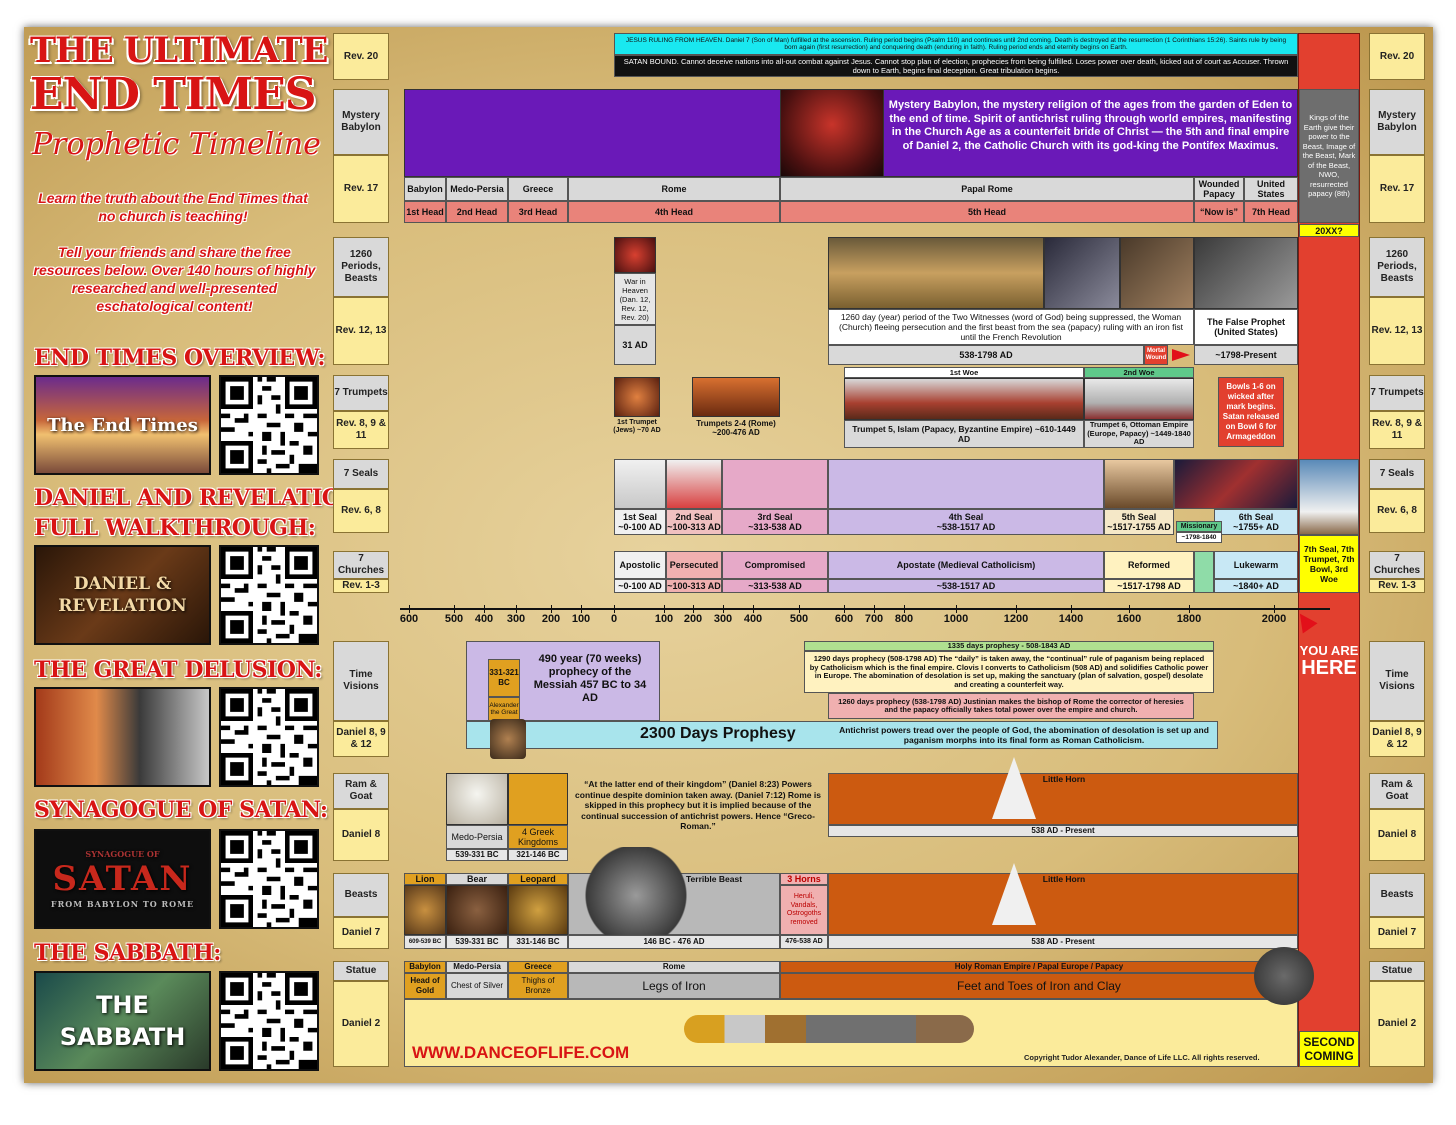 This screenshot has width=1456, height=1125. Describe the element at coordinates (477, 799) in the screenshot. I see `ram-image` at that location.